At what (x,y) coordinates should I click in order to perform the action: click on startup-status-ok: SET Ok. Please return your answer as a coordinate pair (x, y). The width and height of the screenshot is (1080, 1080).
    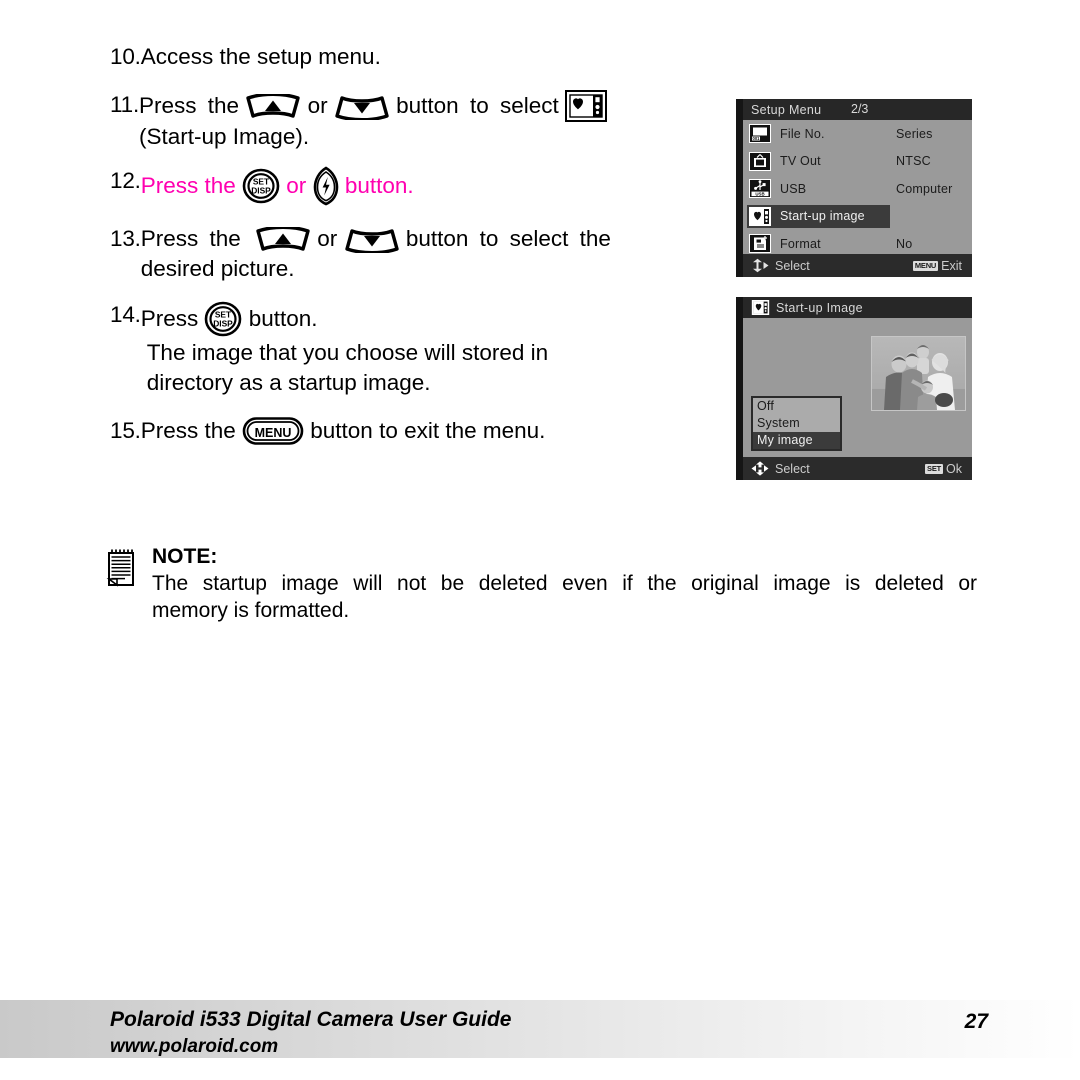
    Looking at the image, I should click on (943, 469).